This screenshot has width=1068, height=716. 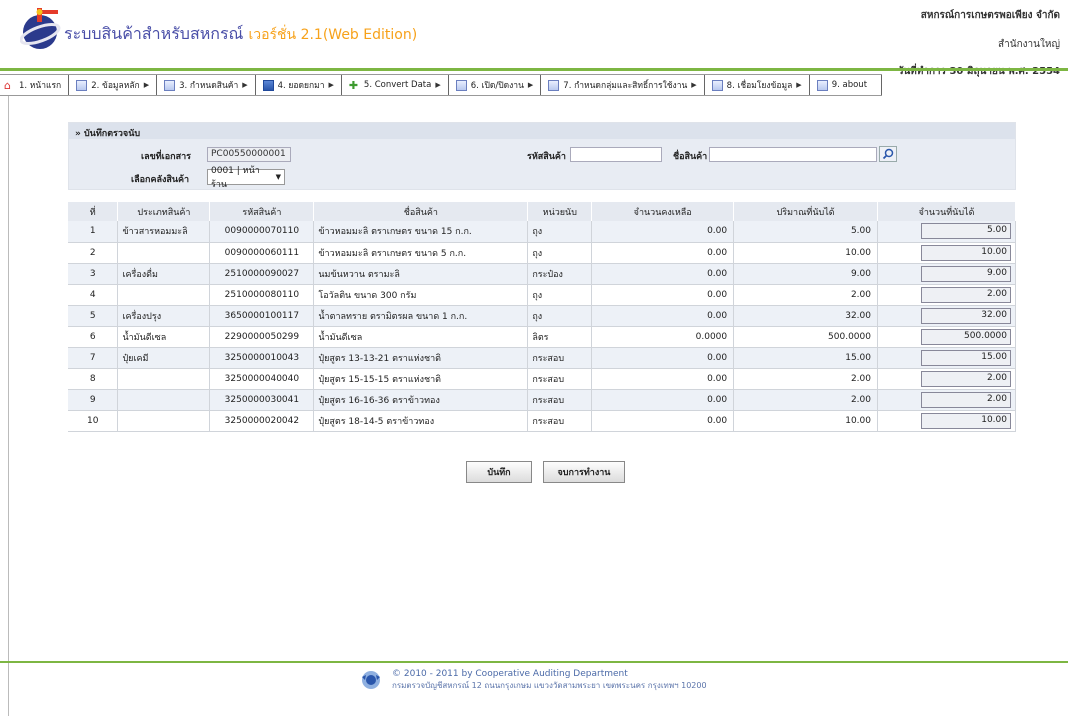 I want to click on col-header-code: รหัสสินค้า, so click(x=262, y=211).